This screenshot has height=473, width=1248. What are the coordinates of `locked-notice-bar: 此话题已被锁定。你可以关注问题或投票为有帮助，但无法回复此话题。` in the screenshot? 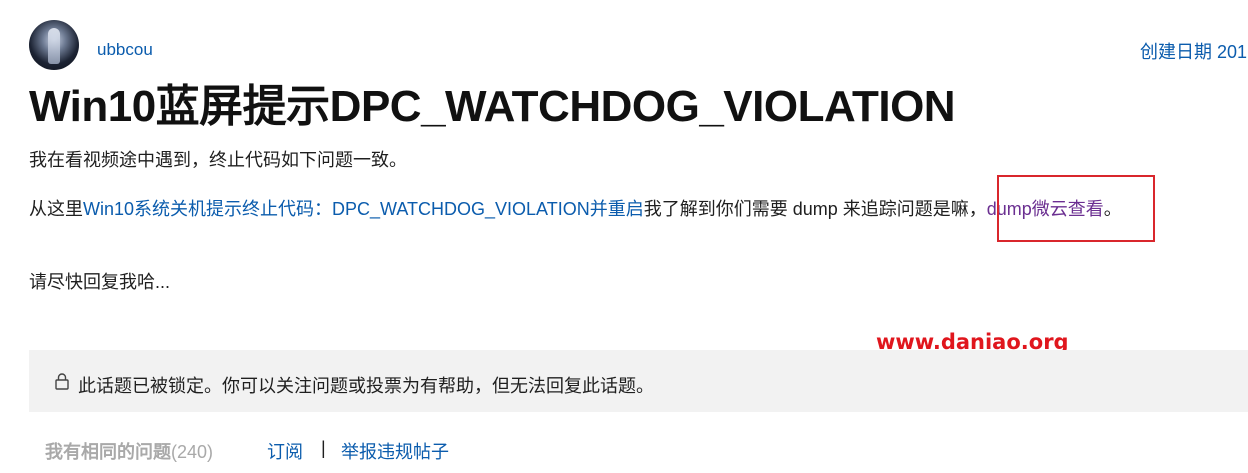 It's located at (638, 381).